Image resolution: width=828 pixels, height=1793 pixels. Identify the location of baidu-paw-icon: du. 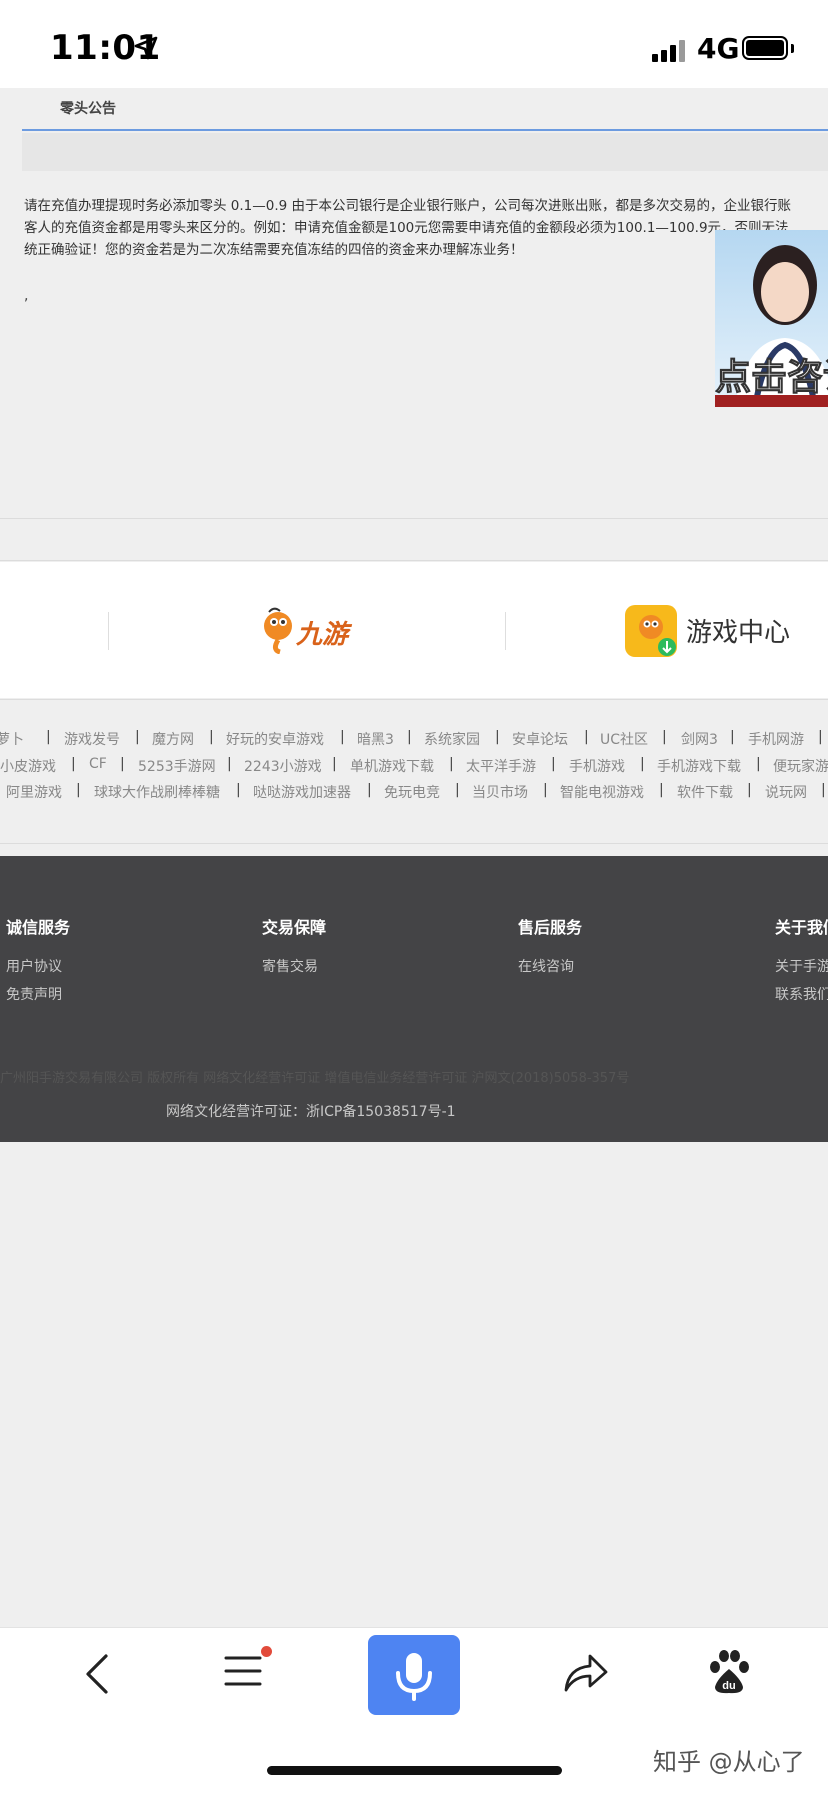
(729, 1672).